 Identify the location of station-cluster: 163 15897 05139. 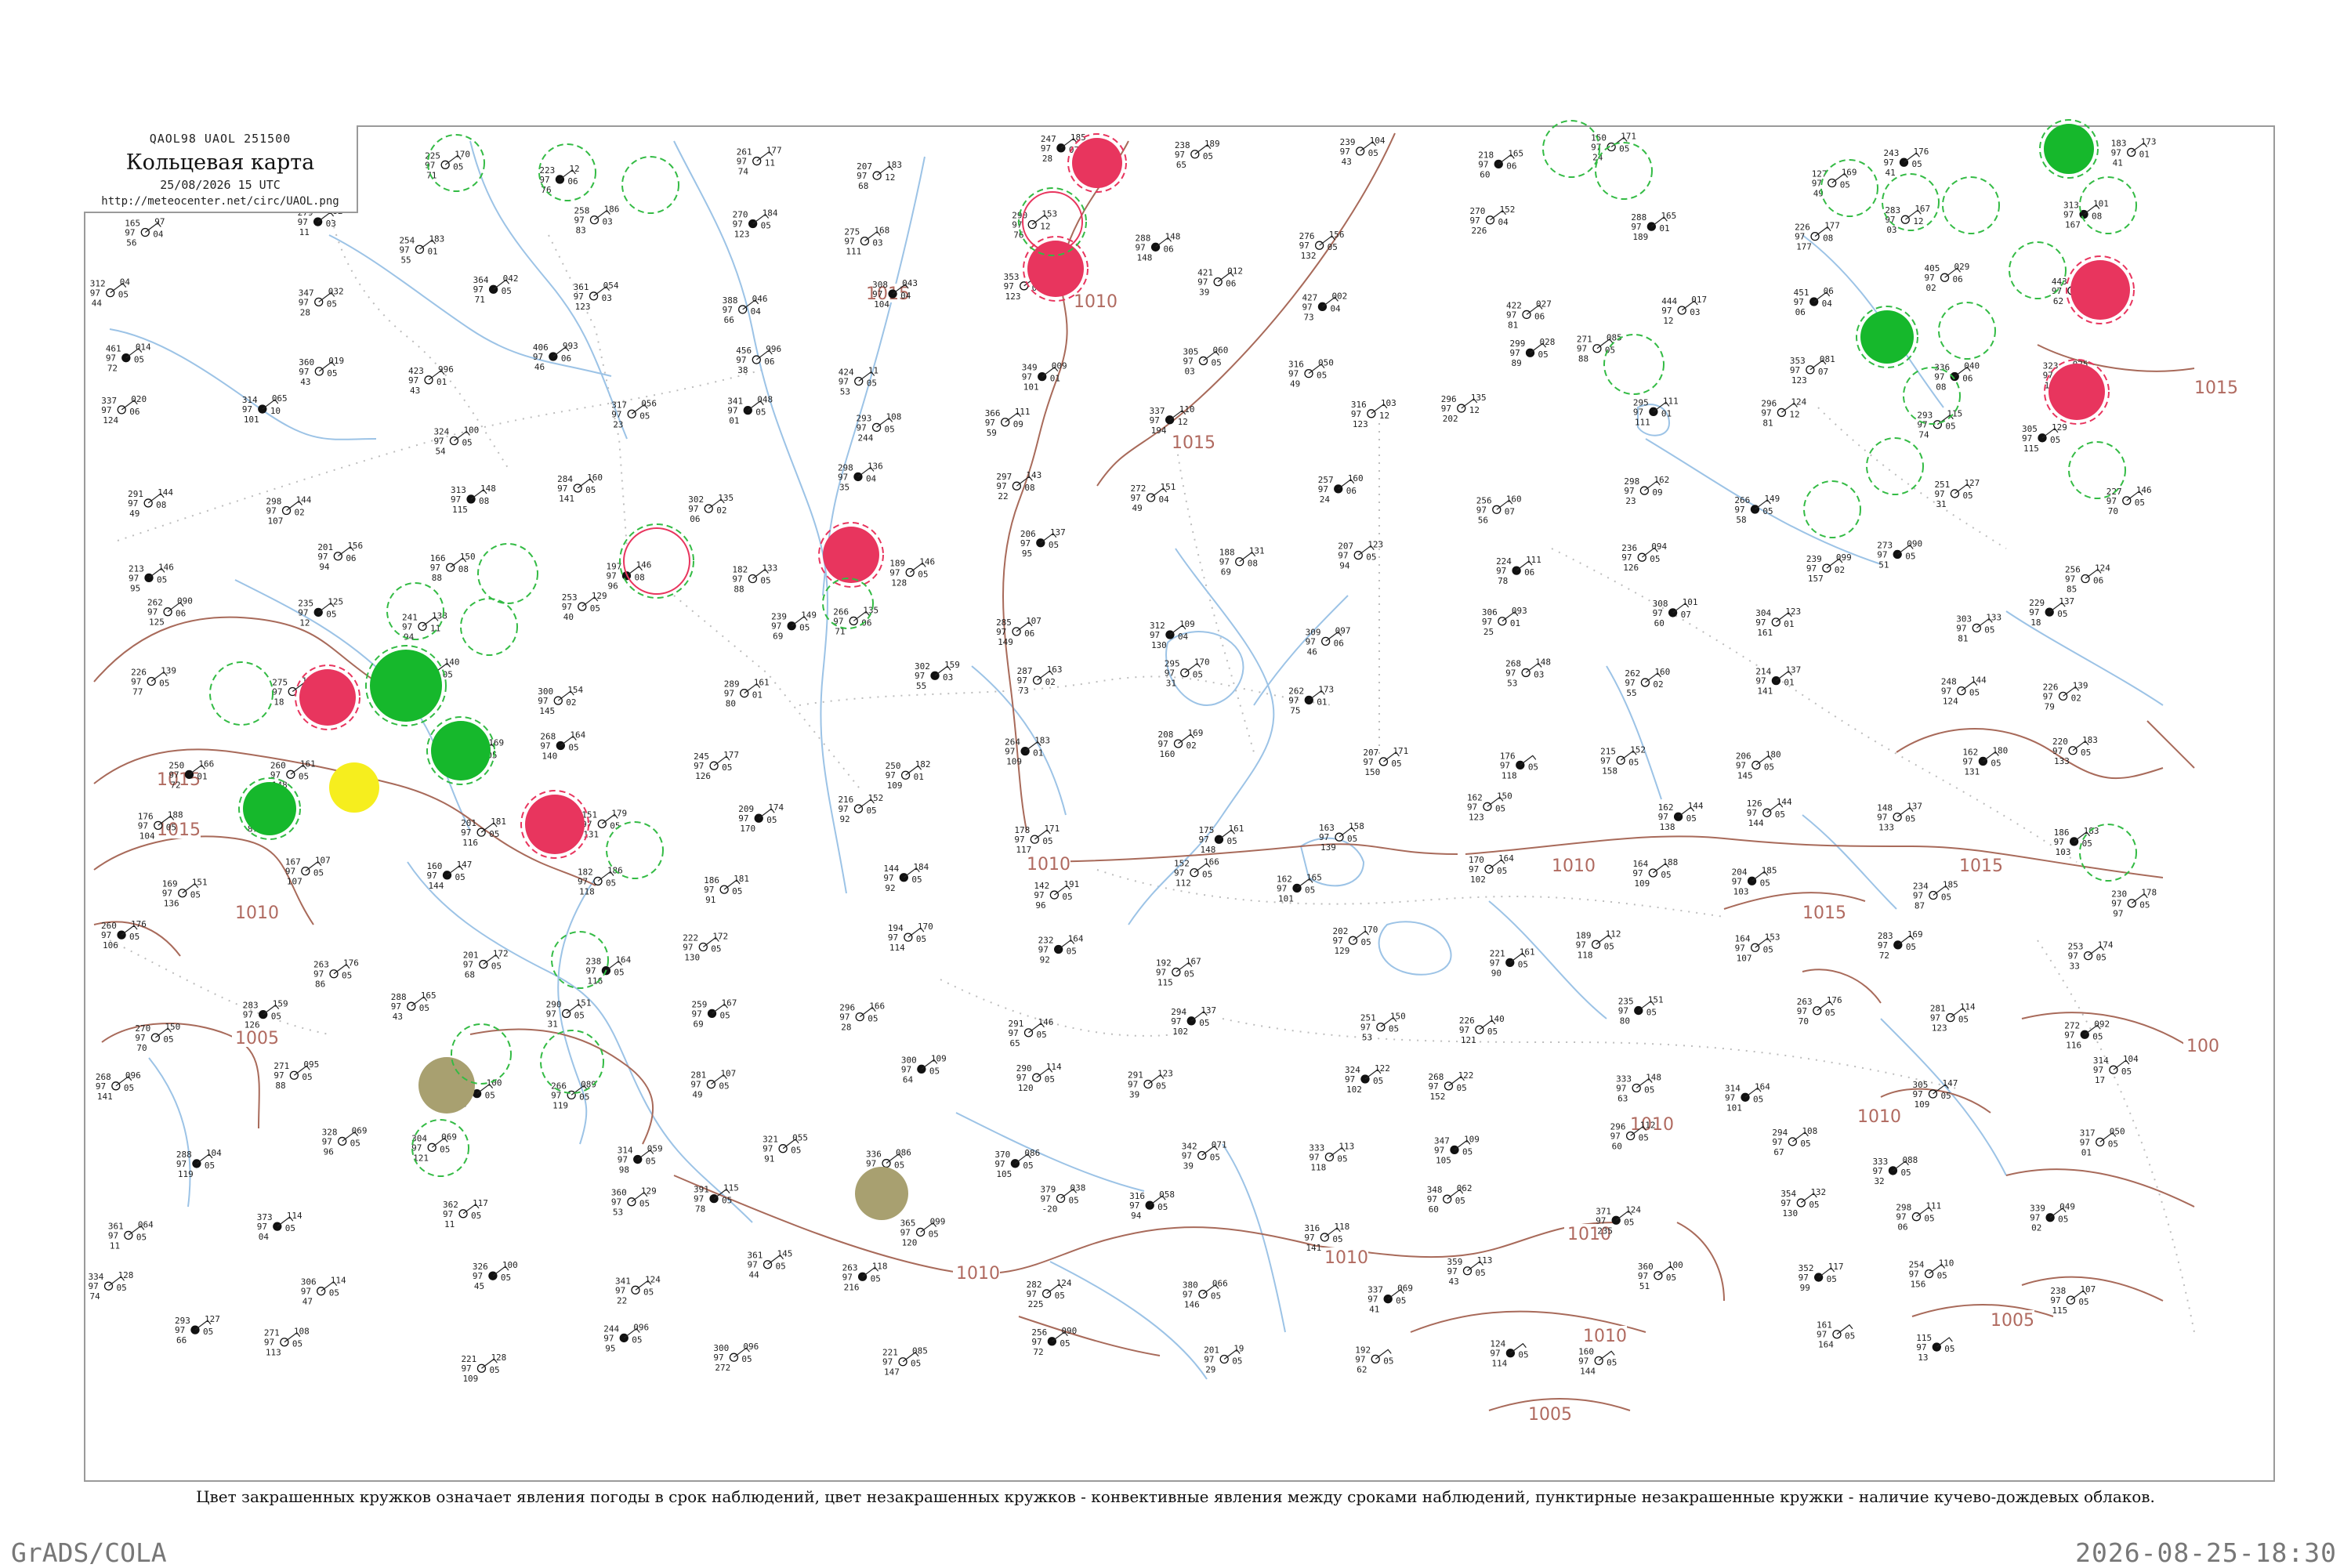
(1341, 837).